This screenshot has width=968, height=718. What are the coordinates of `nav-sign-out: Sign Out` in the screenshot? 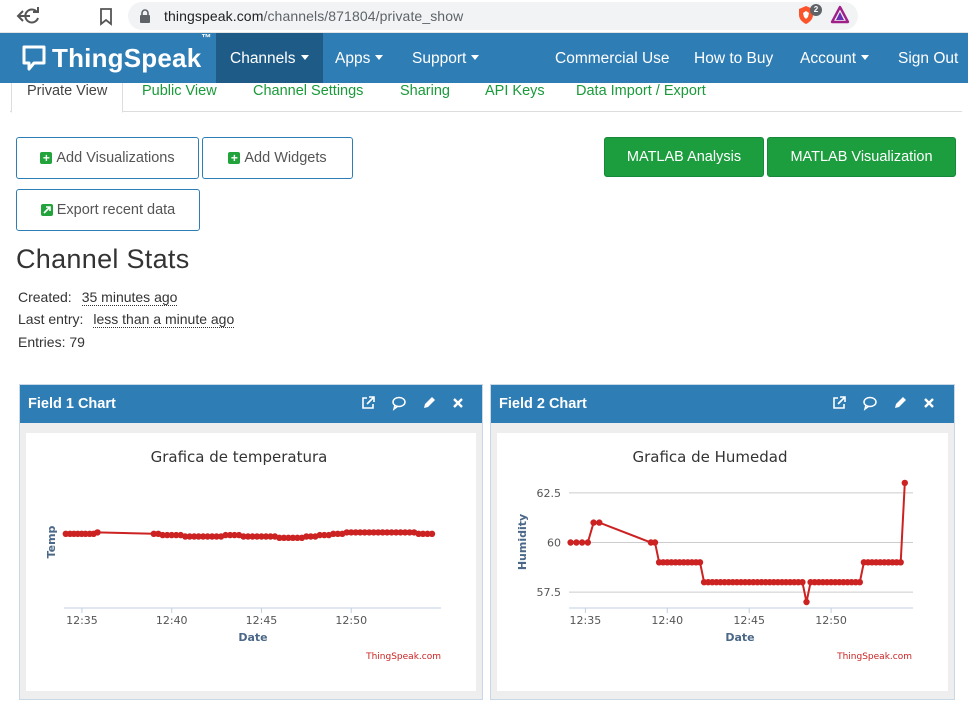 It's located at (926, 58).